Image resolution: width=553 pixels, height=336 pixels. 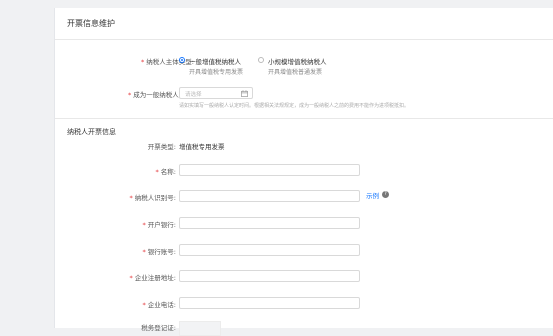 What do you see at coordinates (304, 24) in the screenshot?
I see `panel-header: 开票信息维护` at bounding box center [304, 24].